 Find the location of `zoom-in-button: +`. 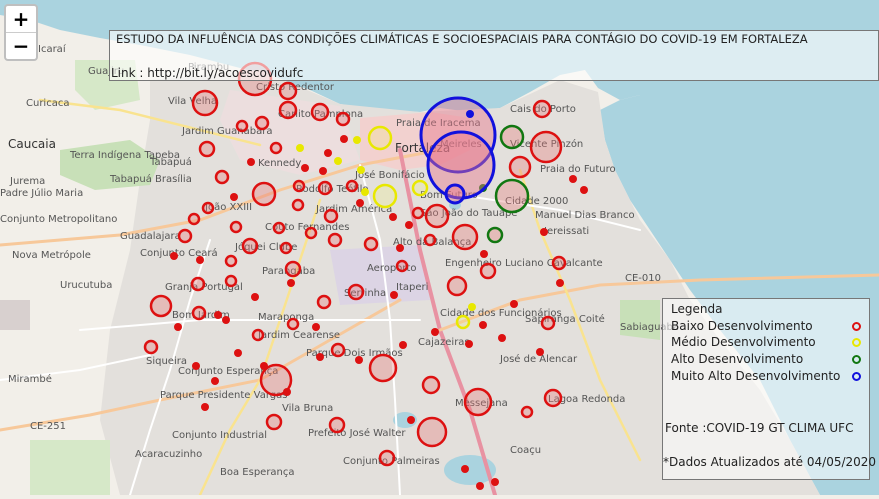

zoom-in-button: + is located at coordinates (21, 19).